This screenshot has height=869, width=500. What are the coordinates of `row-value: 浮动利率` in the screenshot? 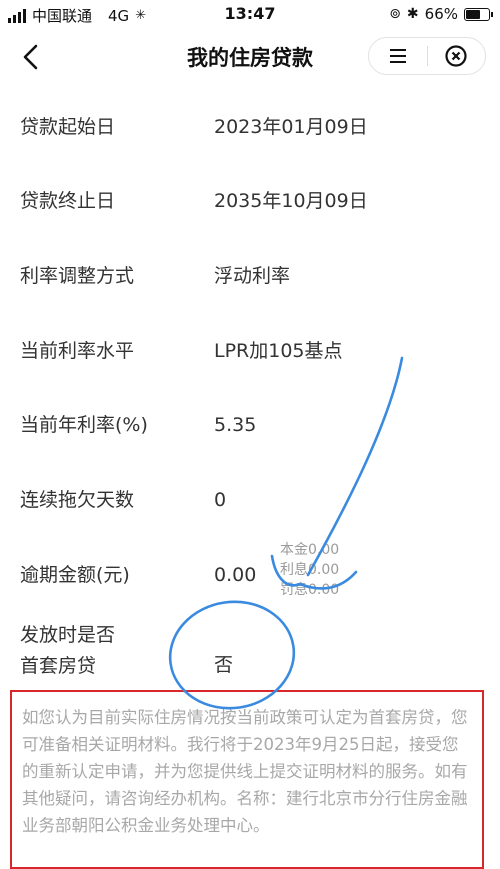 It's located at (252, 276).